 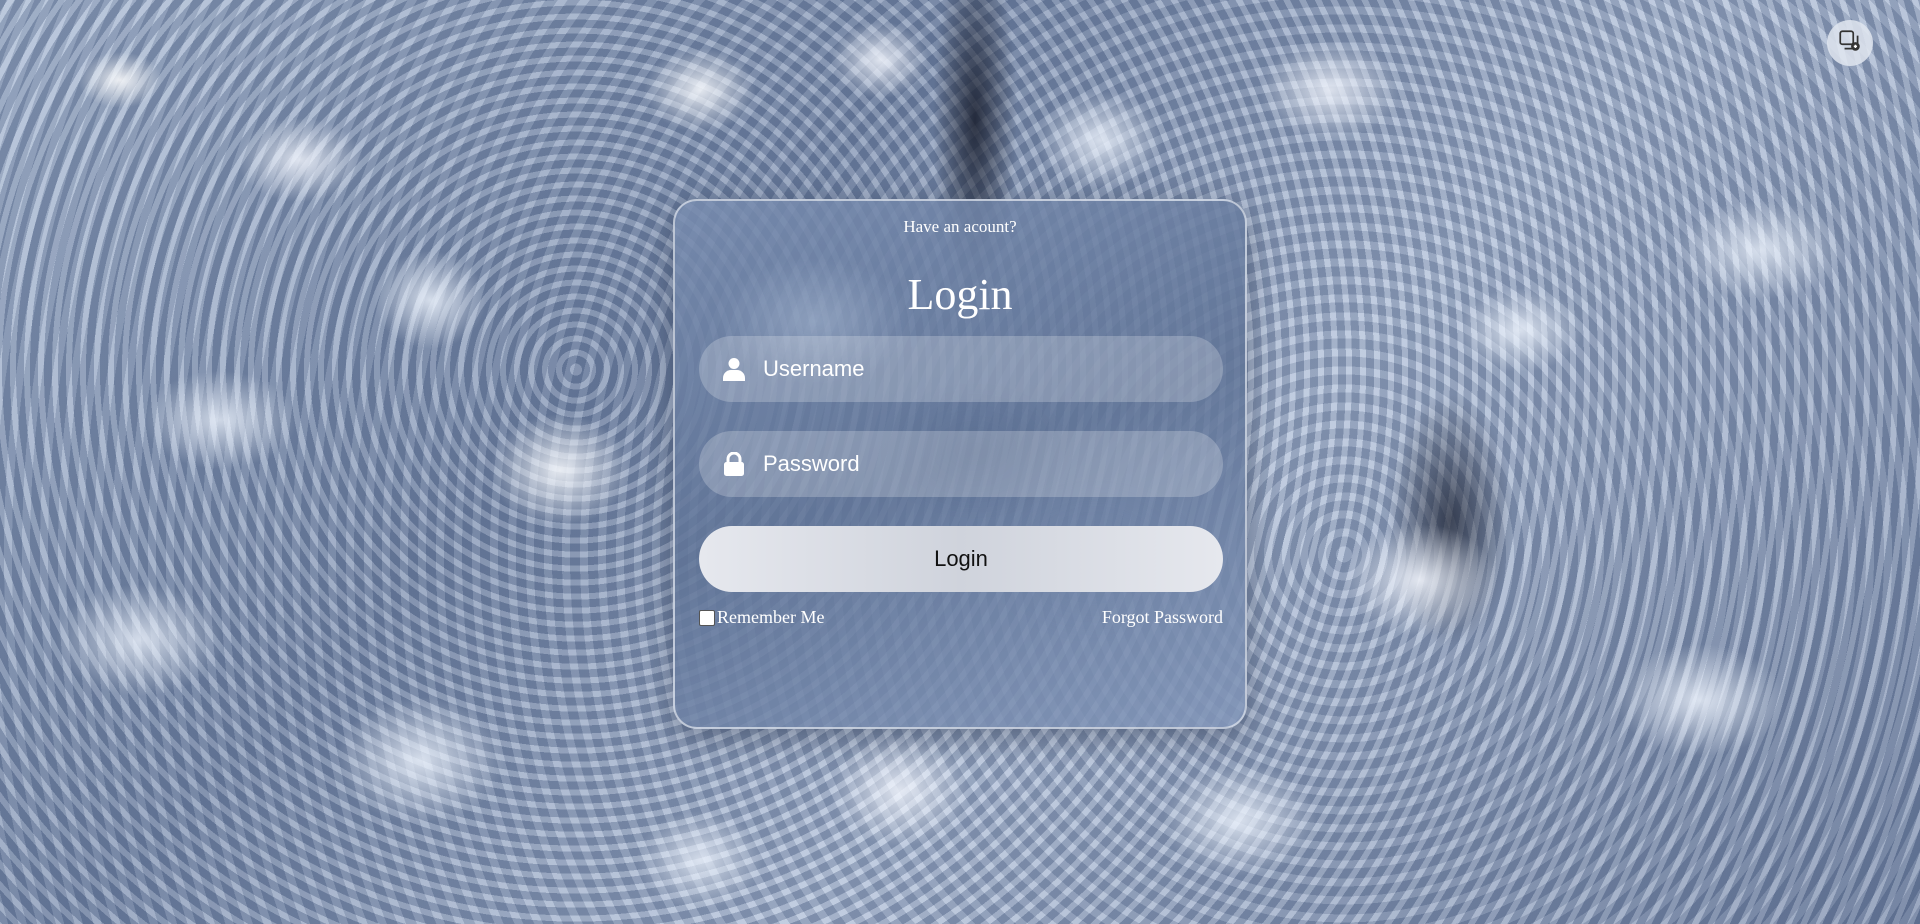 I want to click on login-button: Login, so click(x=961, y=559).